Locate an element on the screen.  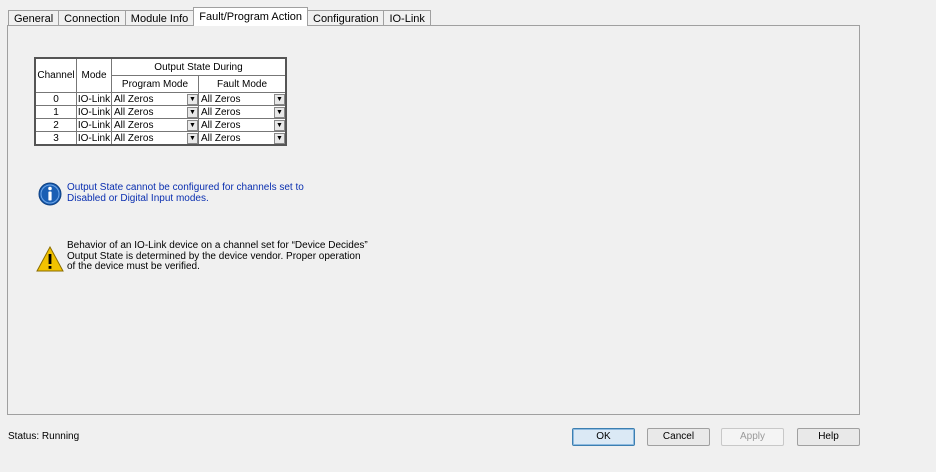
table-row: 1 IO-Link All Zeros ▼ All Zeros ▼ is located at coordinates (160, 112).